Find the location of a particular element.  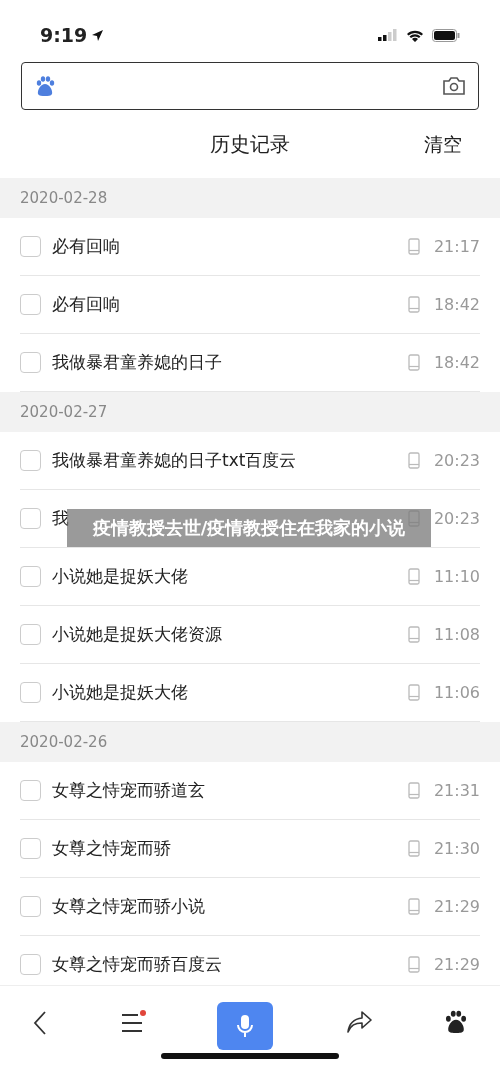

caption-toast: 疫情教授去世/疫情教授住在我家的小说 is located at coordinates (249, 528).